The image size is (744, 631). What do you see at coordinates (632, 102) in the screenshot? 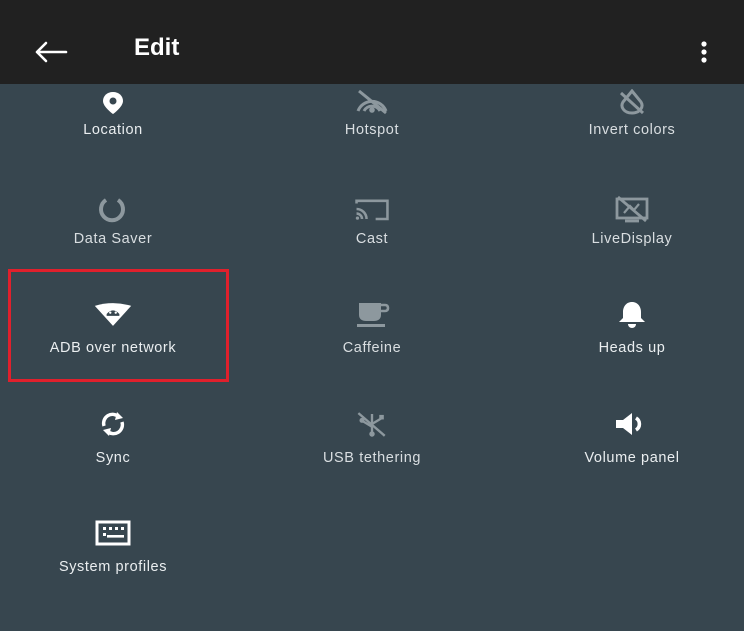
I see `invert-colors-icon` at bounding box center [632, 102].